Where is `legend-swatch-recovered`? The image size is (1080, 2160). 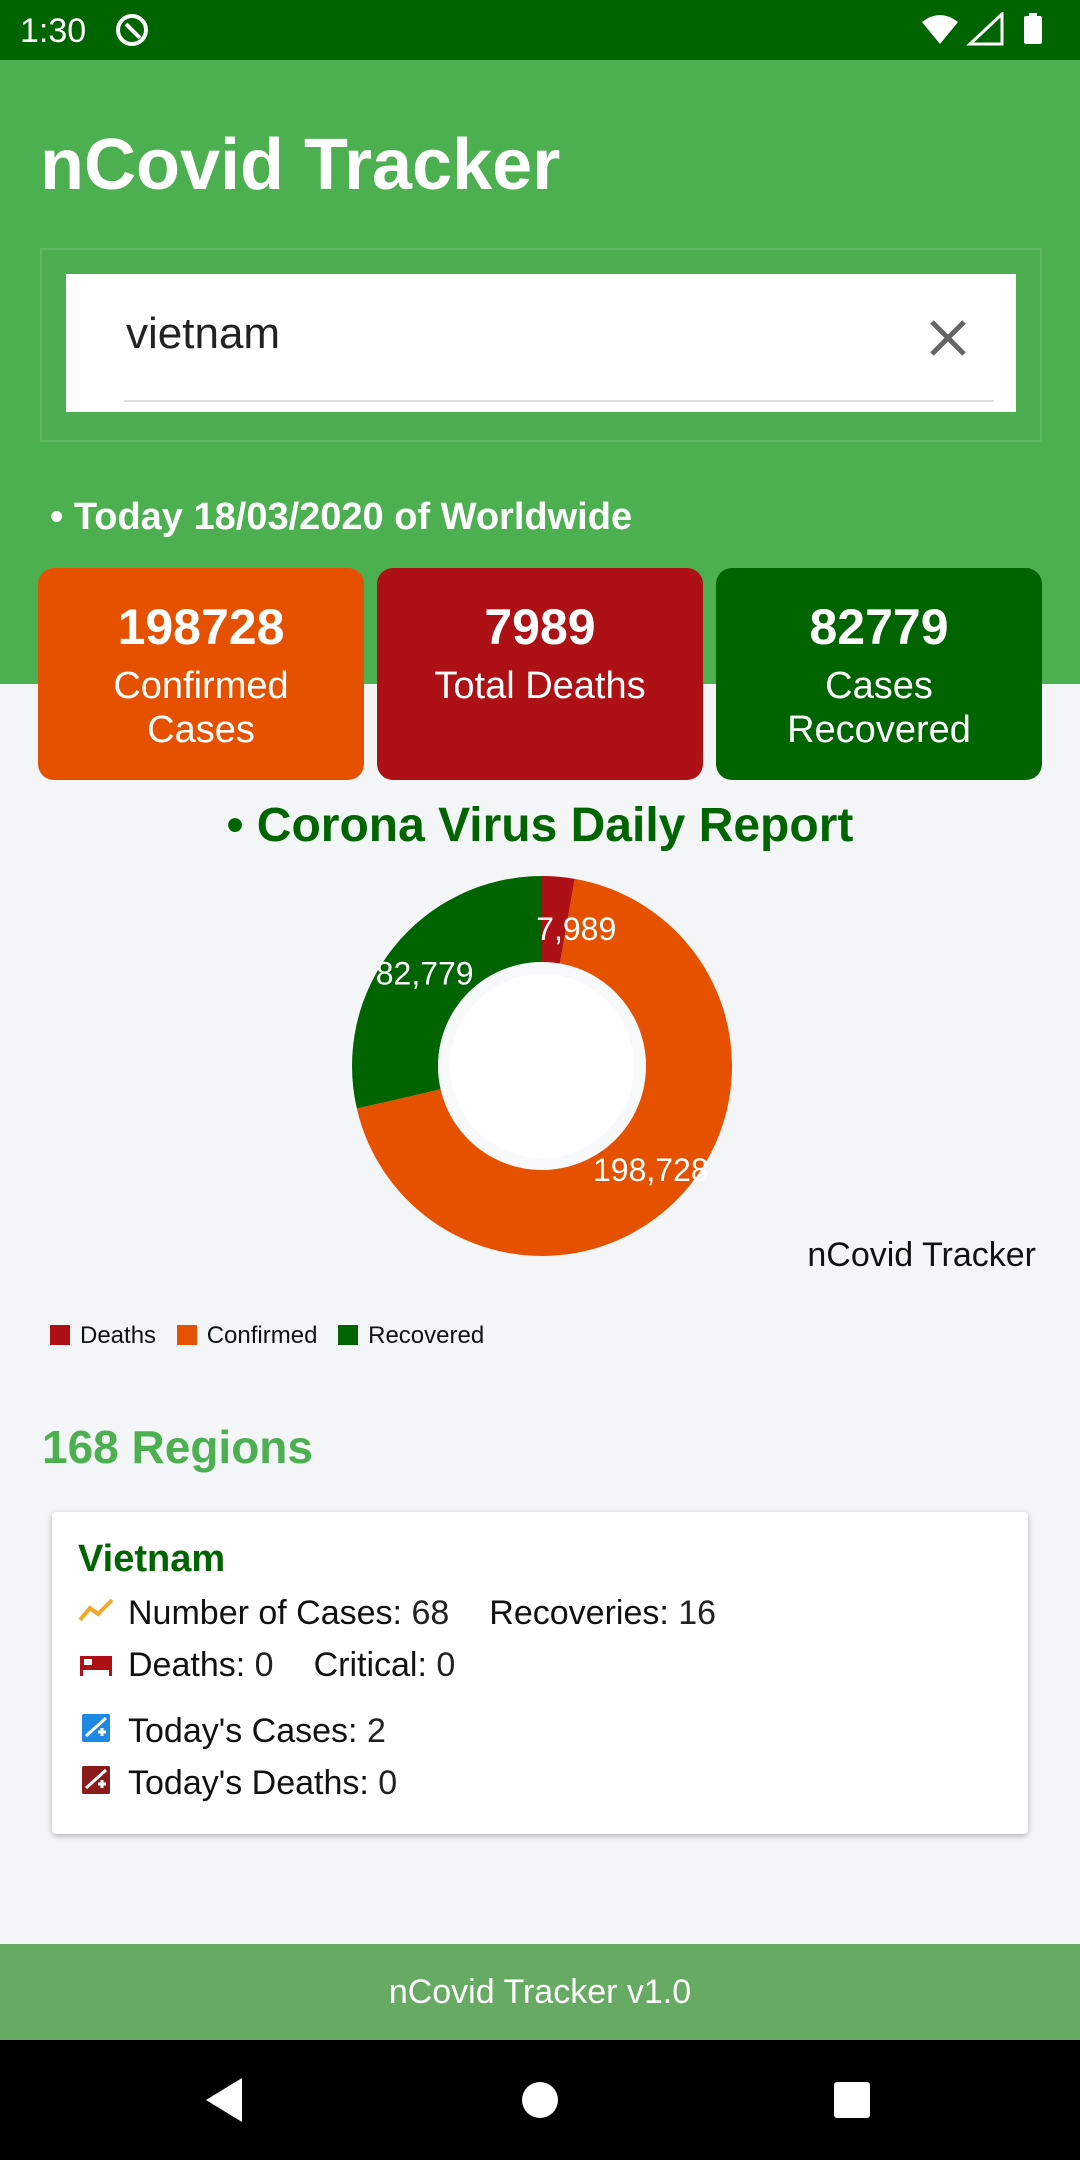
legend-swatch-recovered is located at coordinates (348, 1335).